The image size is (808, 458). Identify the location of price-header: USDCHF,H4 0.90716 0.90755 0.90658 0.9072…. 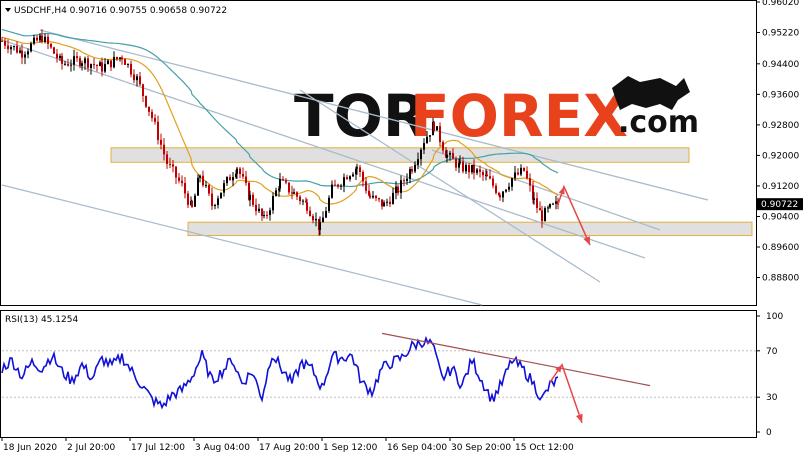
(116, 11).